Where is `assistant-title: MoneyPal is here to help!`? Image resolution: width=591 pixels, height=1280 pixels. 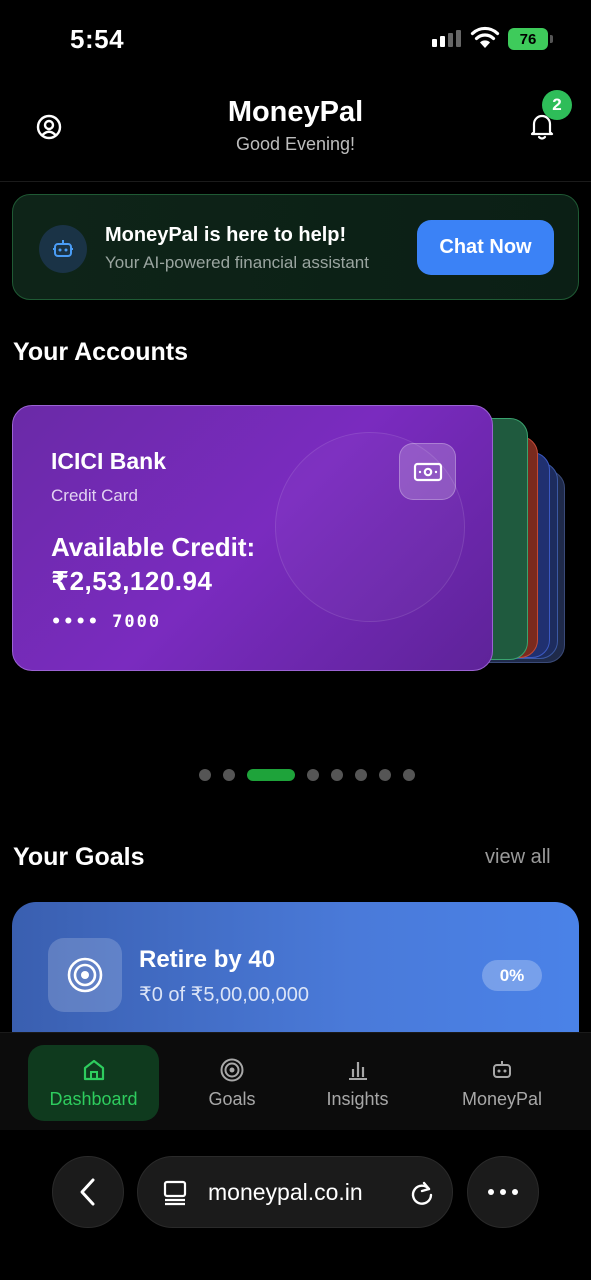
assistant-title: MoneyPal is here to help! is located at coordinates (226, 235).